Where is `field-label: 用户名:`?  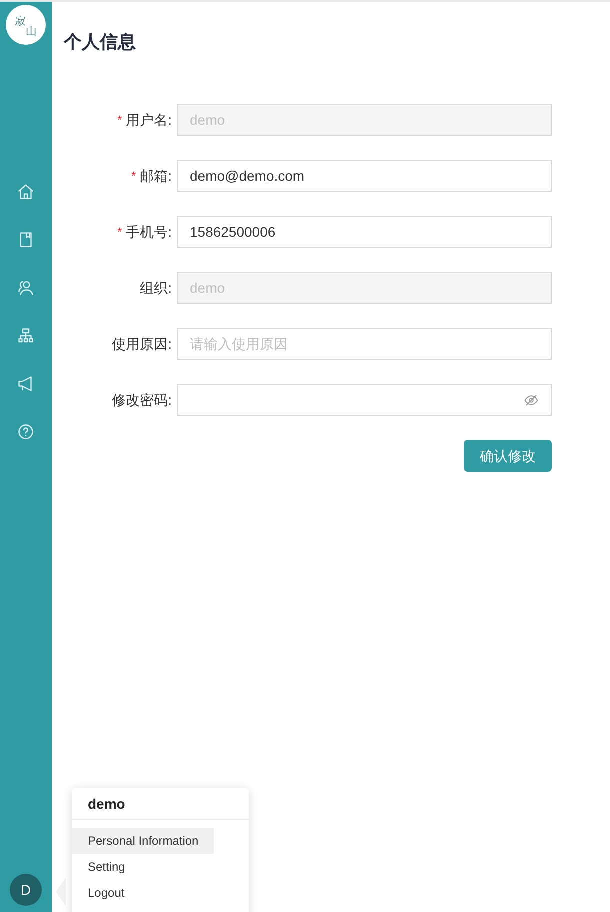
field-label: 用户名: is located at coordinates (149, 120).